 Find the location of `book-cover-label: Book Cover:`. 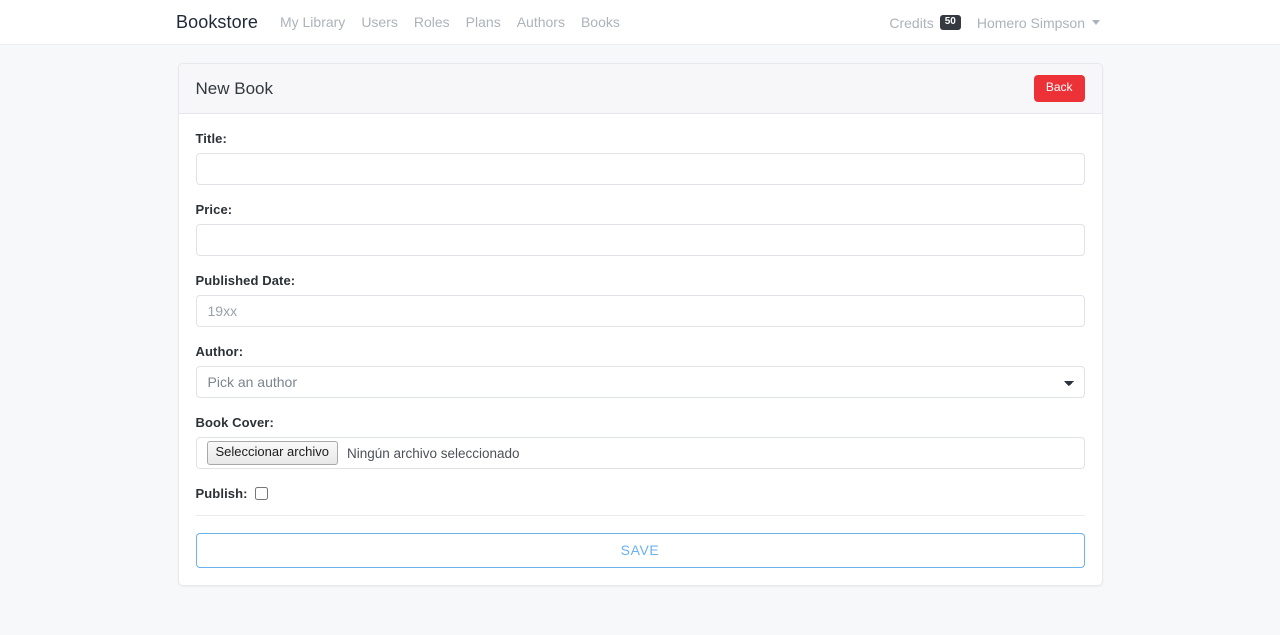

book-cover-label: Book Cover: is located at coordinates (234, 422).